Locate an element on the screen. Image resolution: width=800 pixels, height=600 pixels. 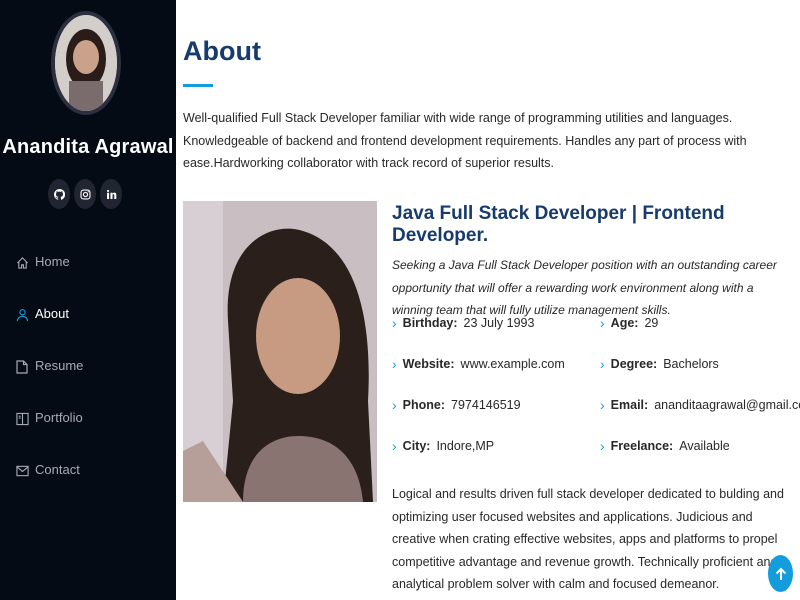
instagram-icon is located at coordinates (85, 194).